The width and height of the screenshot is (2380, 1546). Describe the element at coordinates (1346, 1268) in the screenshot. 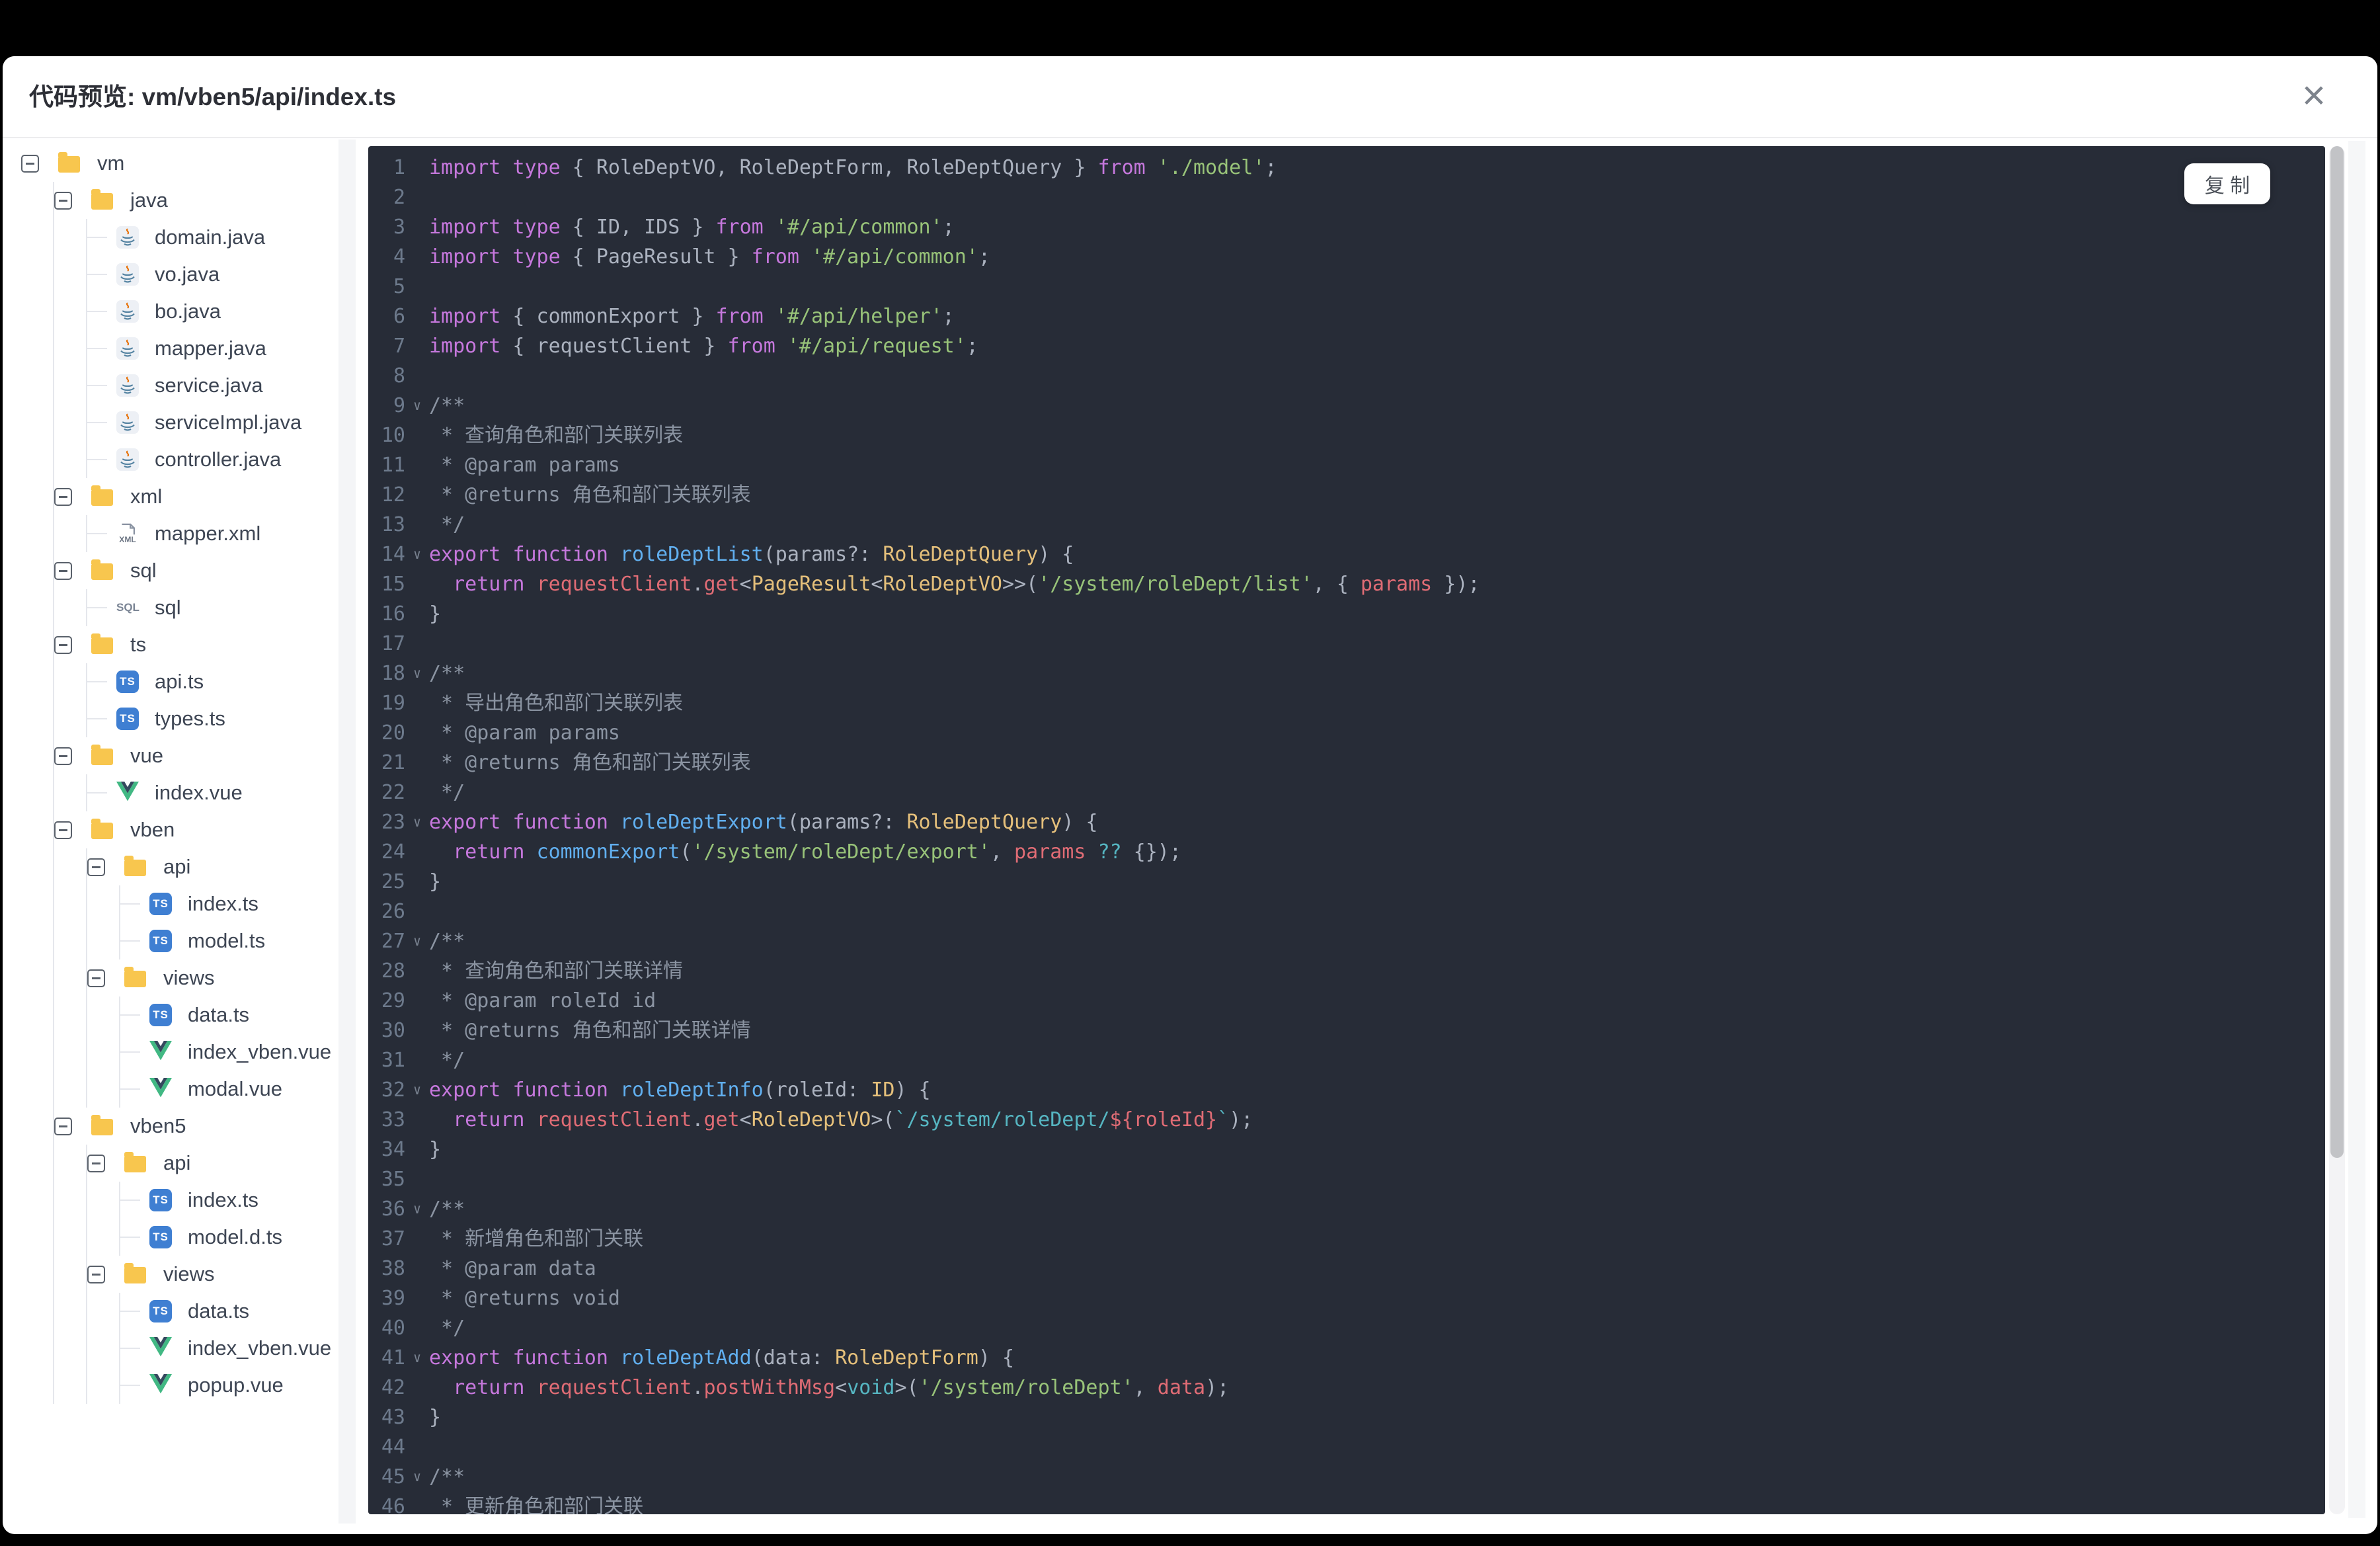

I see `code-line: 38 * @param data` at that location.